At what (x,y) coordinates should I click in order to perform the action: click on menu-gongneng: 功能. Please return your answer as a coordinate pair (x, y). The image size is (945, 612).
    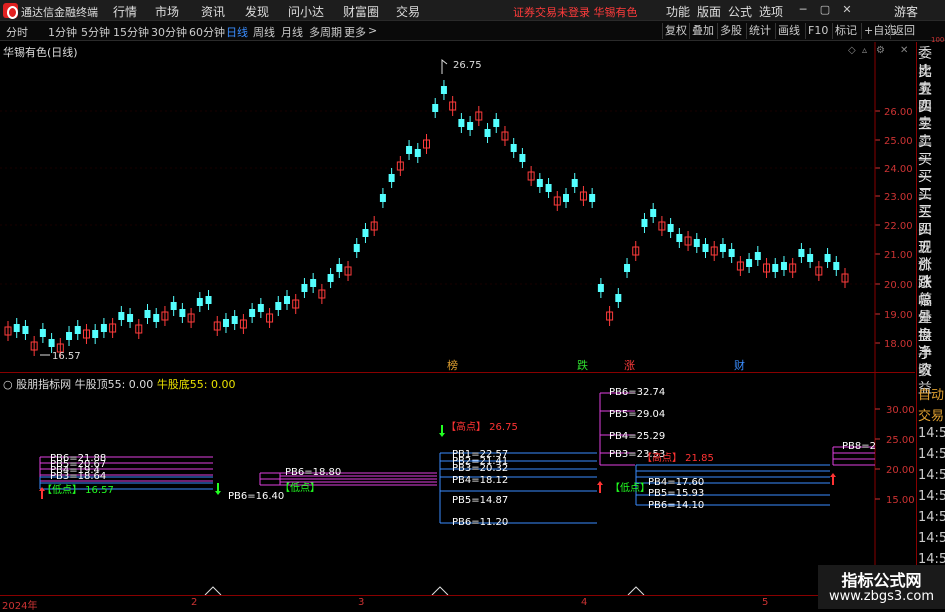
    Looking at the image, I should click on (678, 11).